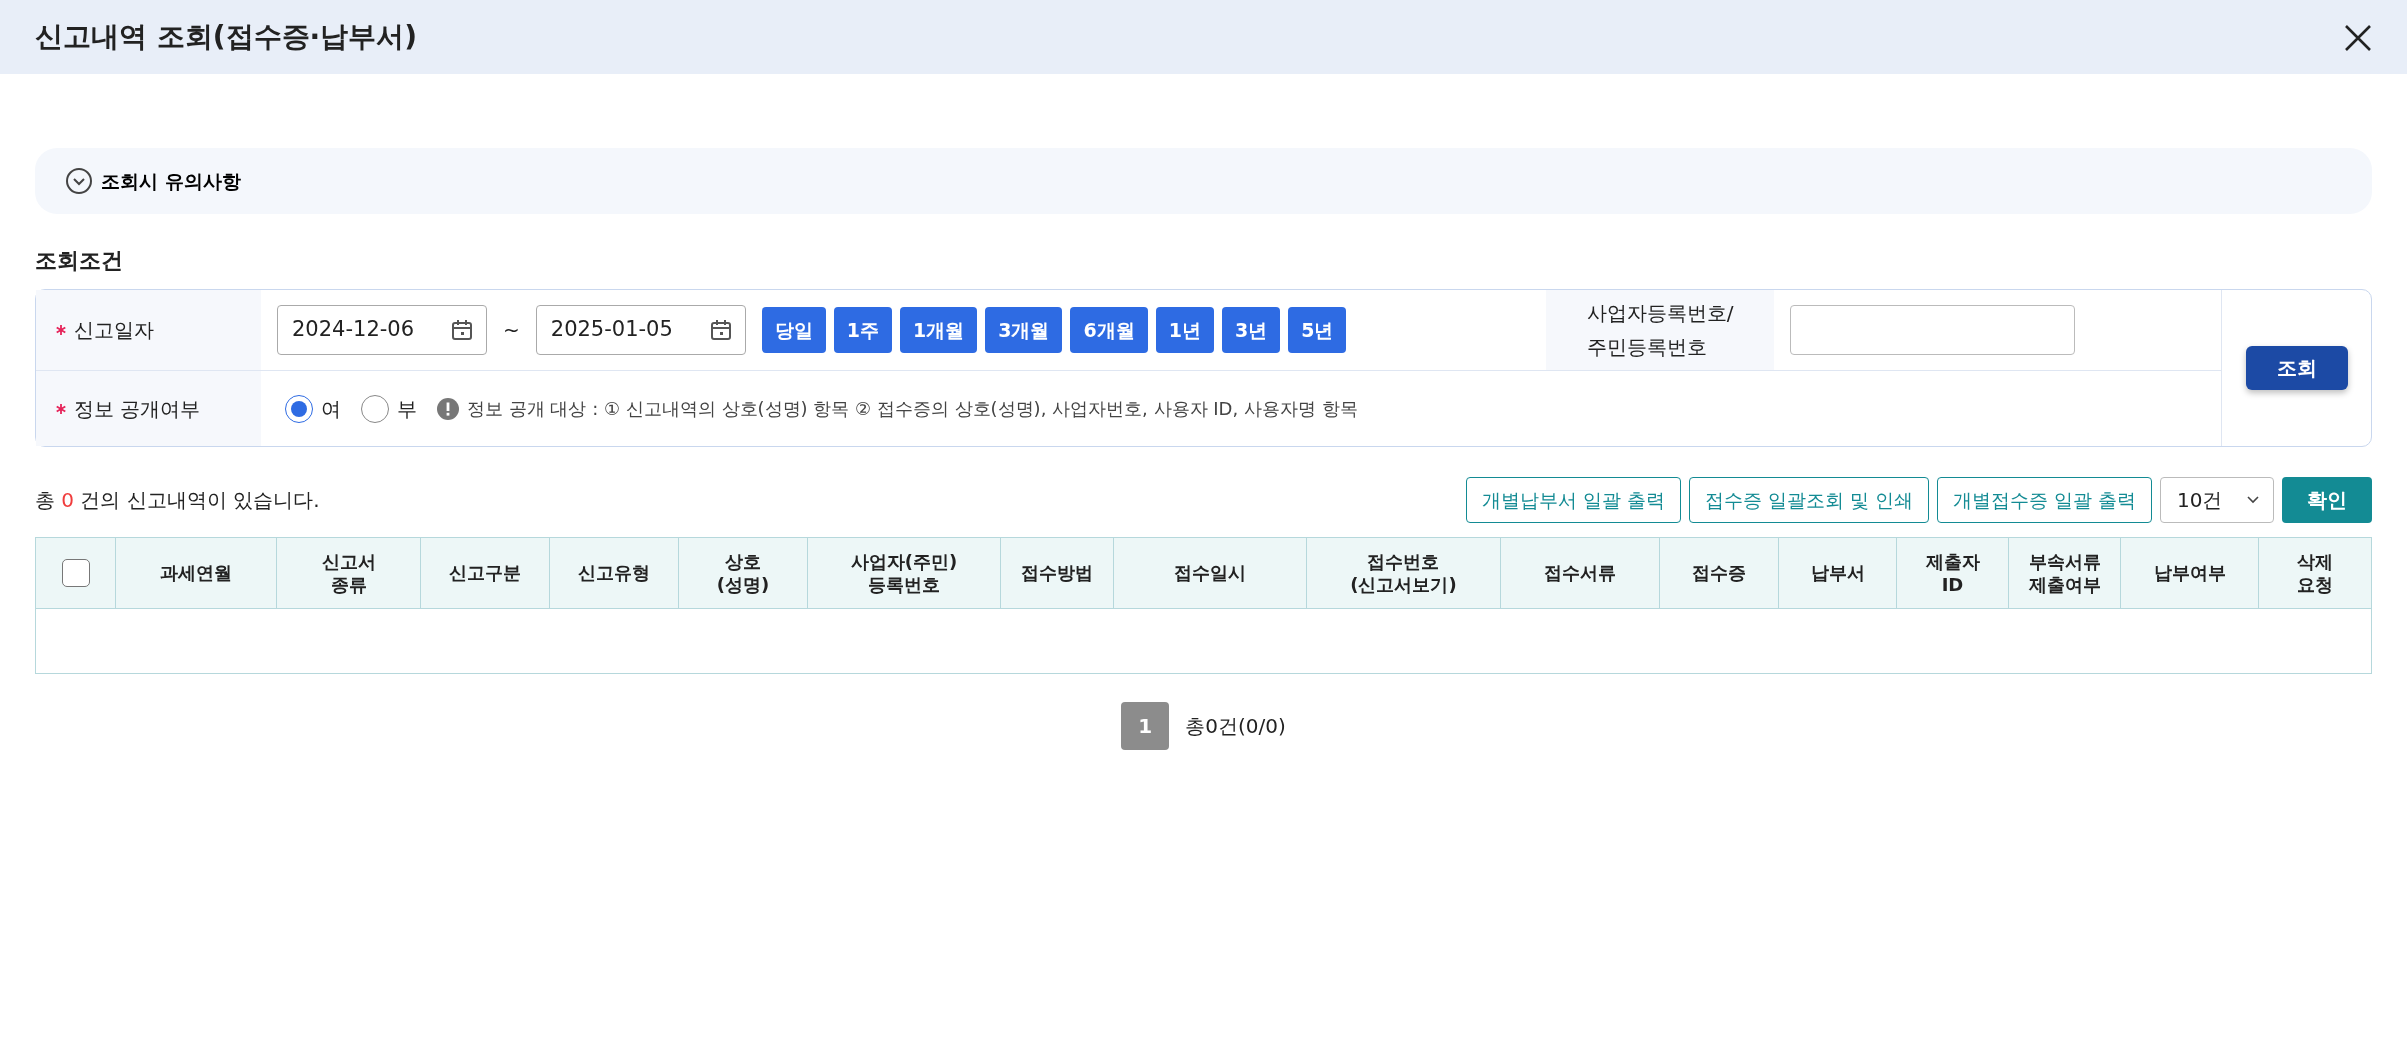 The height and width of the screenshot is (1063, 2407). I want to click on period-button: 1년, so click(1184, 330).